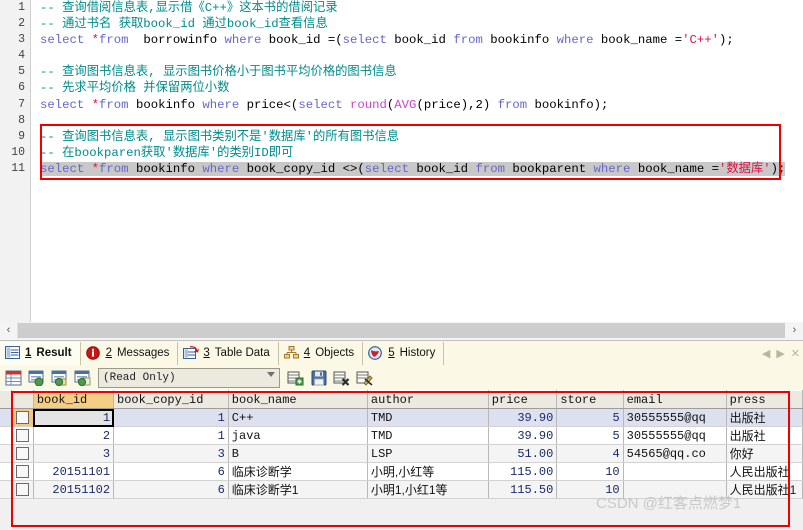 This screenshot has height=530, width=803. Describe the element at coordinates (675, 453) in the screenshot. I see `cell-email: 54565@qq.co` at that location.